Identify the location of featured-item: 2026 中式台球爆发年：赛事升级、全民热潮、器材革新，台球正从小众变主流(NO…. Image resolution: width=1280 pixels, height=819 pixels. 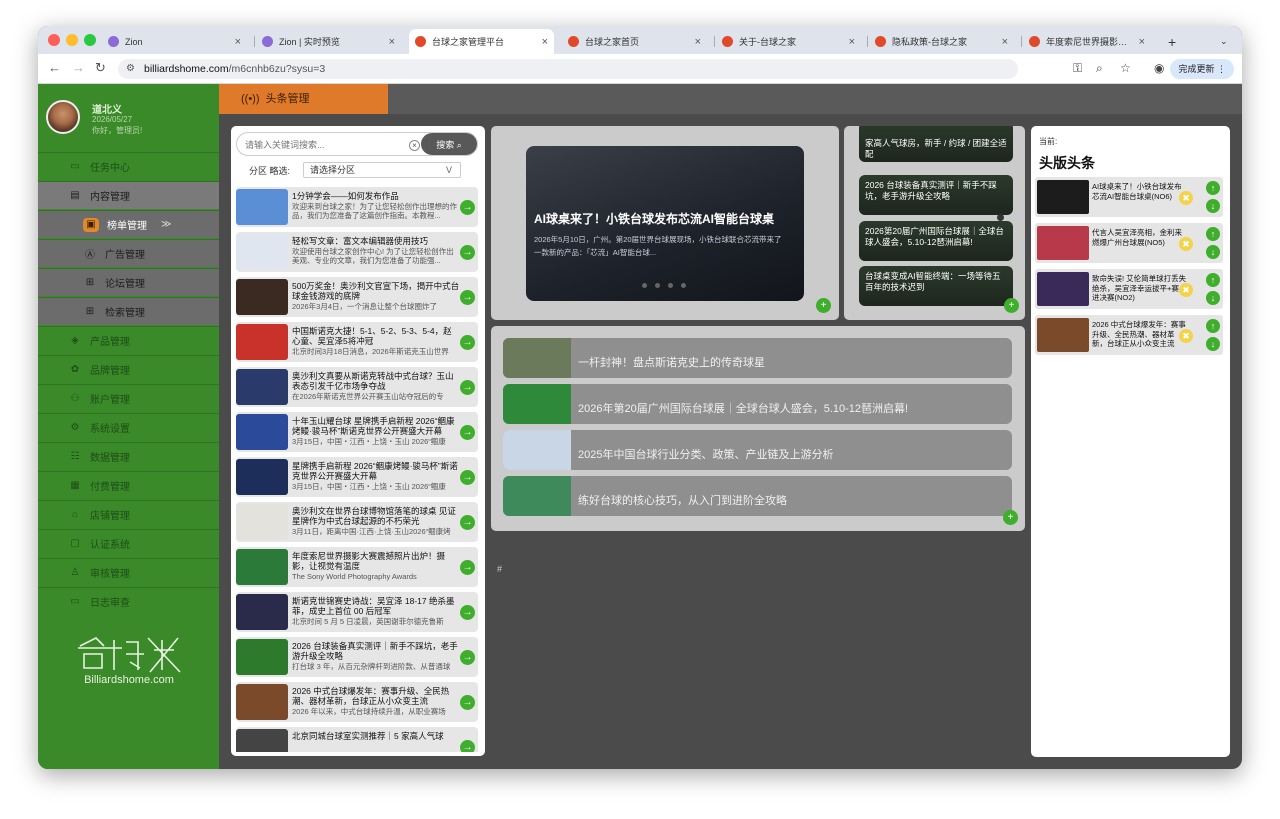
(1129, 335).